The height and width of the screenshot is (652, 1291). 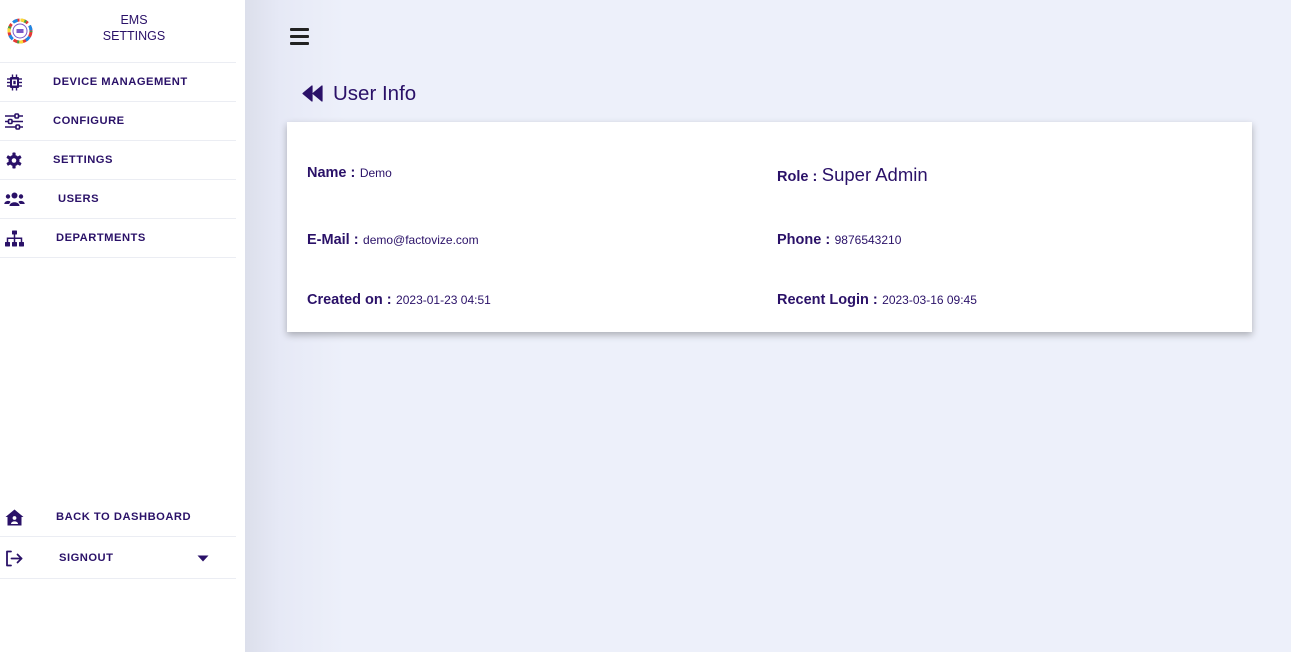 I want to click on role-field: Role : Super Admin, so click(x=852, y=175).